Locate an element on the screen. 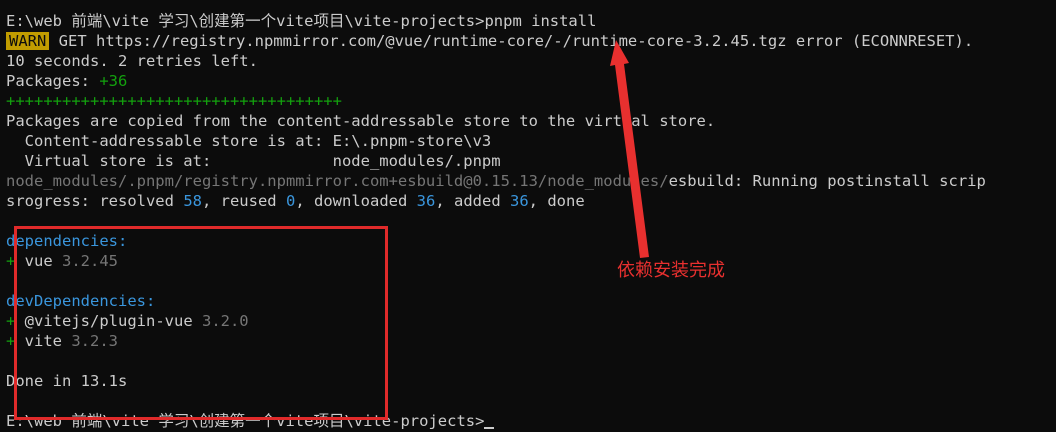  annotation-arrow is located at coordinates (629, 149).